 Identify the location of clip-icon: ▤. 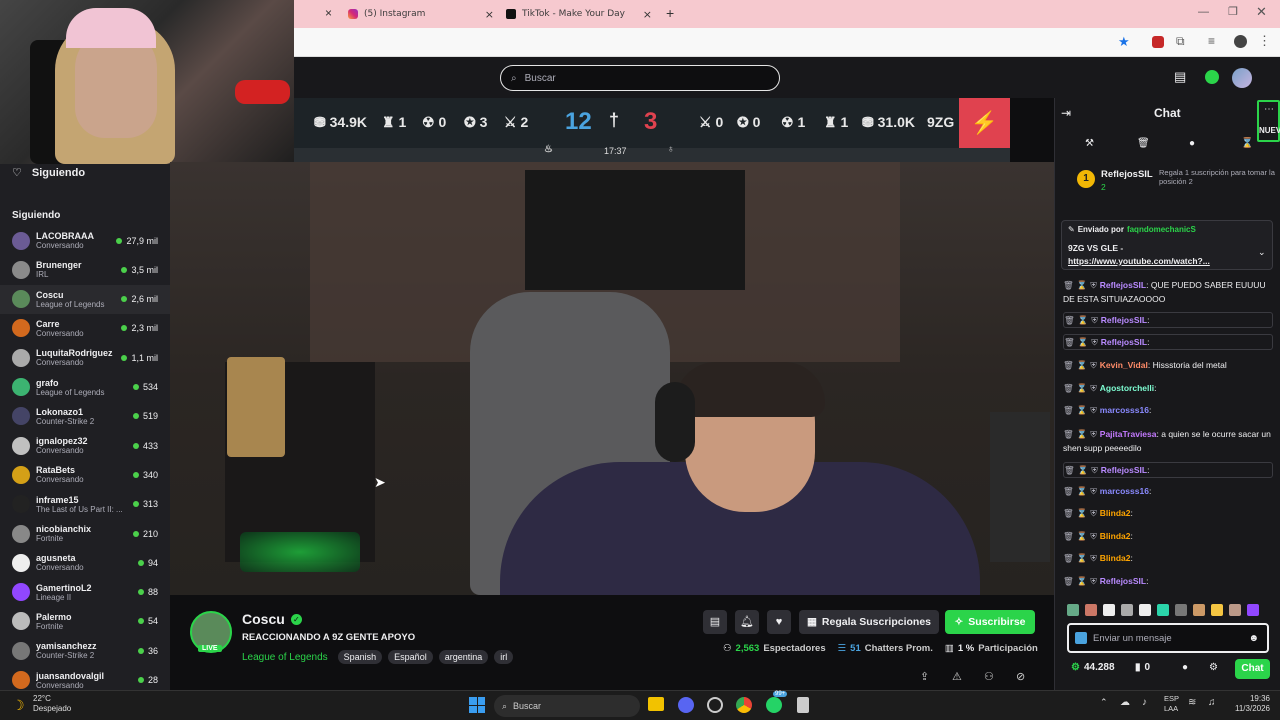
(715, 622).